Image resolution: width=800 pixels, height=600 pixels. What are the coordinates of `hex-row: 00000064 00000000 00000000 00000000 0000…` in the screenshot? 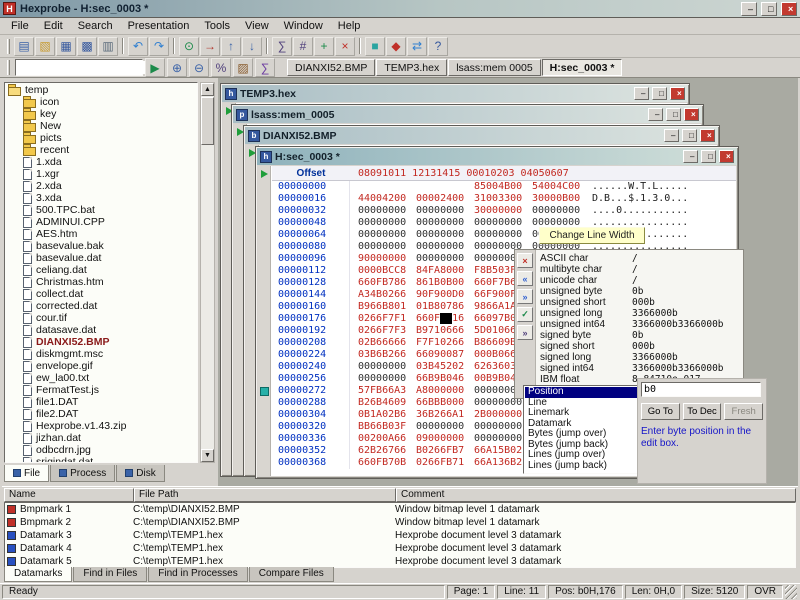 It's located at (504, 235).